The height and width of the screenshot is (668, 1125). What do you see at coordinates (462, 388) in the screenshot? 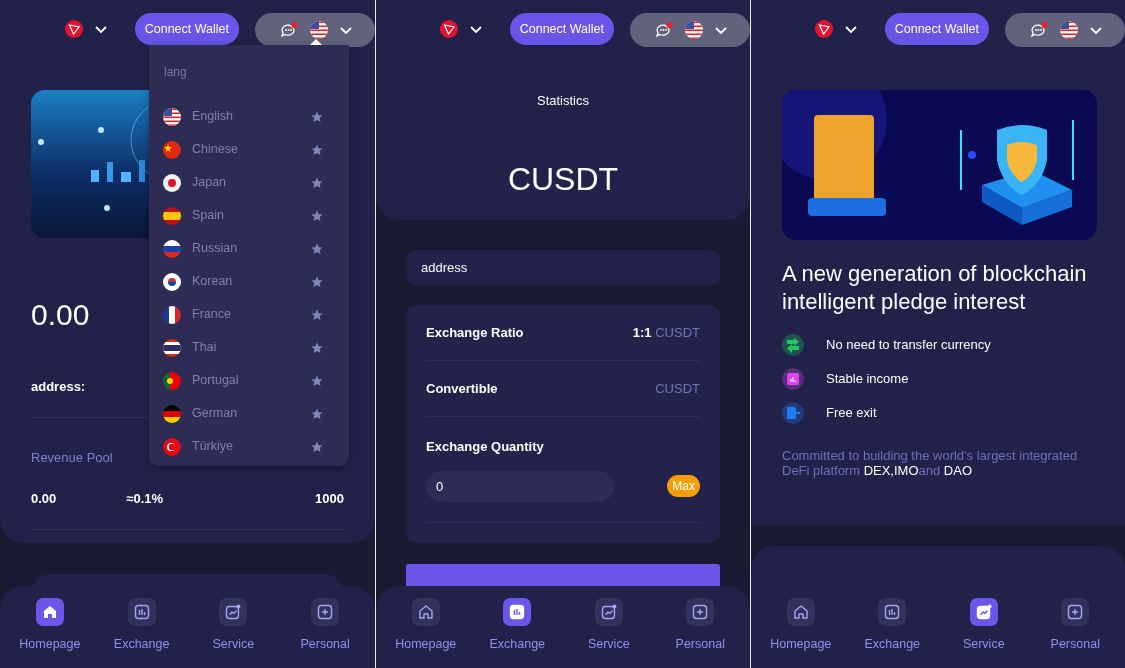
I see `row-label: Convertible` at bounding box center [462, 388].